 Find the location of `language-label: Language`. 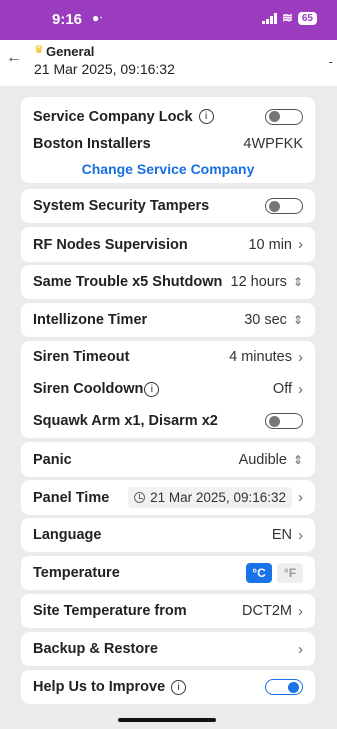

language-label: Language is located at coordinates (67, 535).